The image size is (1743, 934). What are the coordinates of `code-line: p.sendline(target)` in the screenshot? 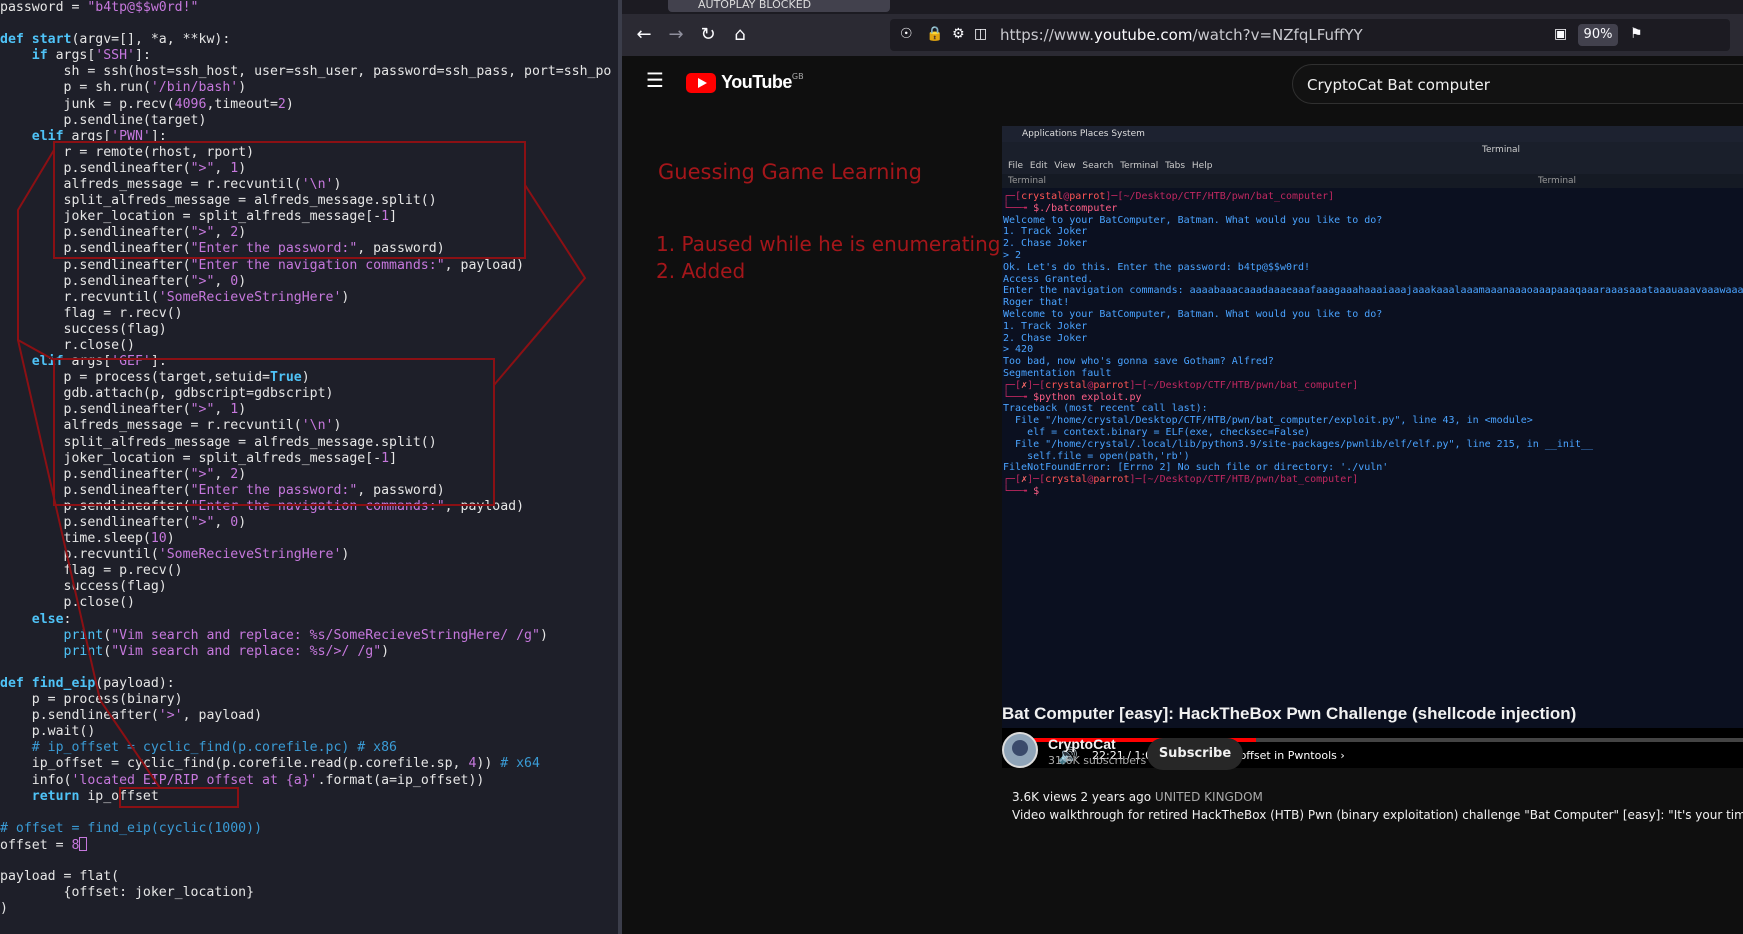 It's located at (305, 121).